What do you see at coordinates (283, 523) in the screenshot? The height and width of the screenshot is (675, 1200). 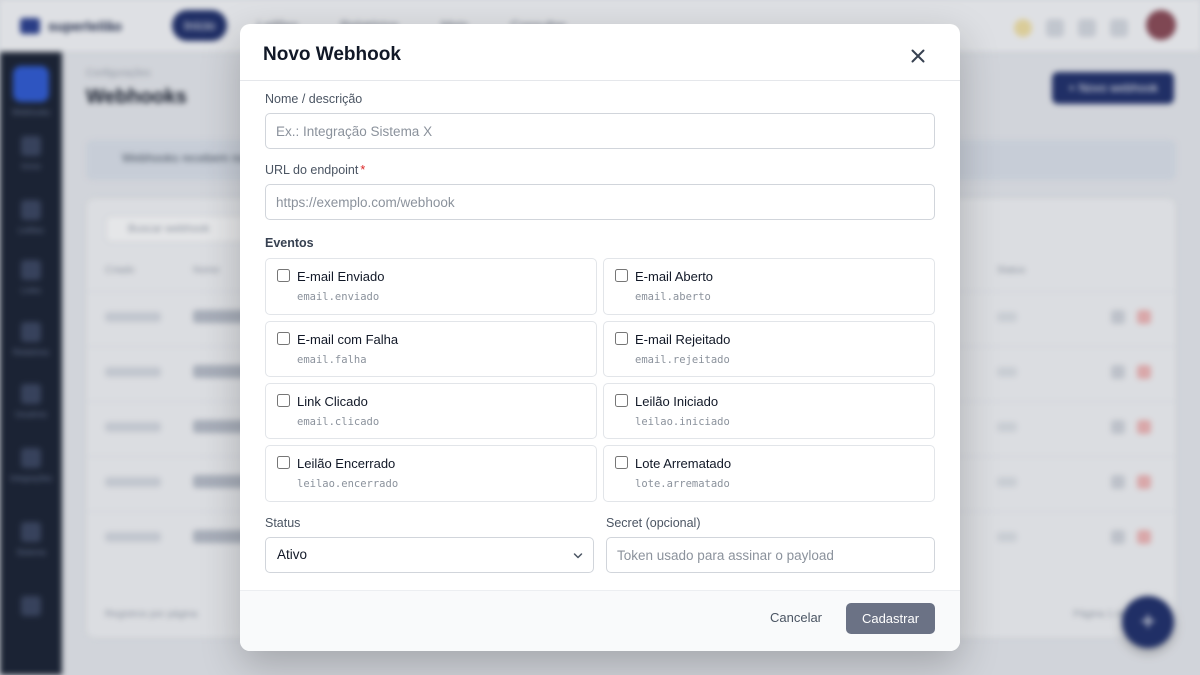 I see `status-label: Status` at bounding box center [283, 523].